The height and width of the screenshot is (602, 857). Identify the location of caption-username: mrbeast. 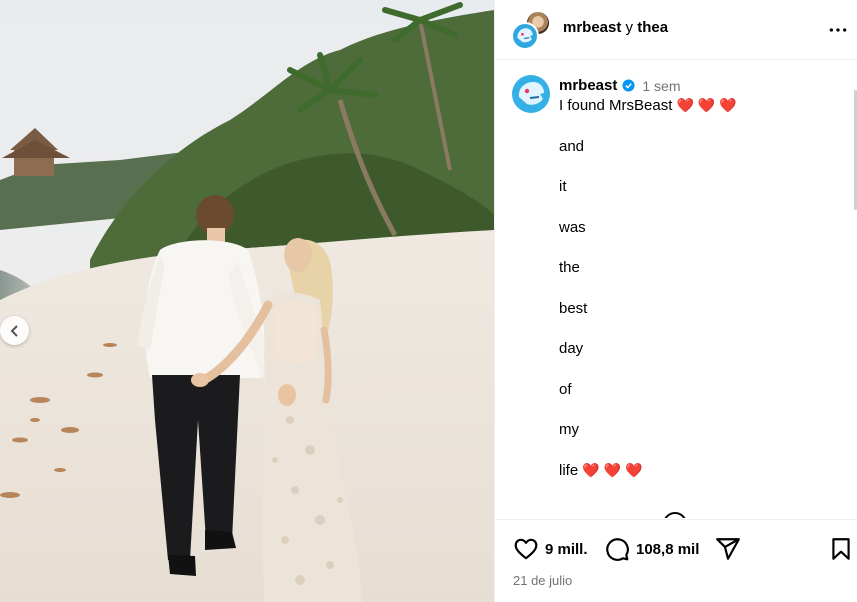
(588, 85).